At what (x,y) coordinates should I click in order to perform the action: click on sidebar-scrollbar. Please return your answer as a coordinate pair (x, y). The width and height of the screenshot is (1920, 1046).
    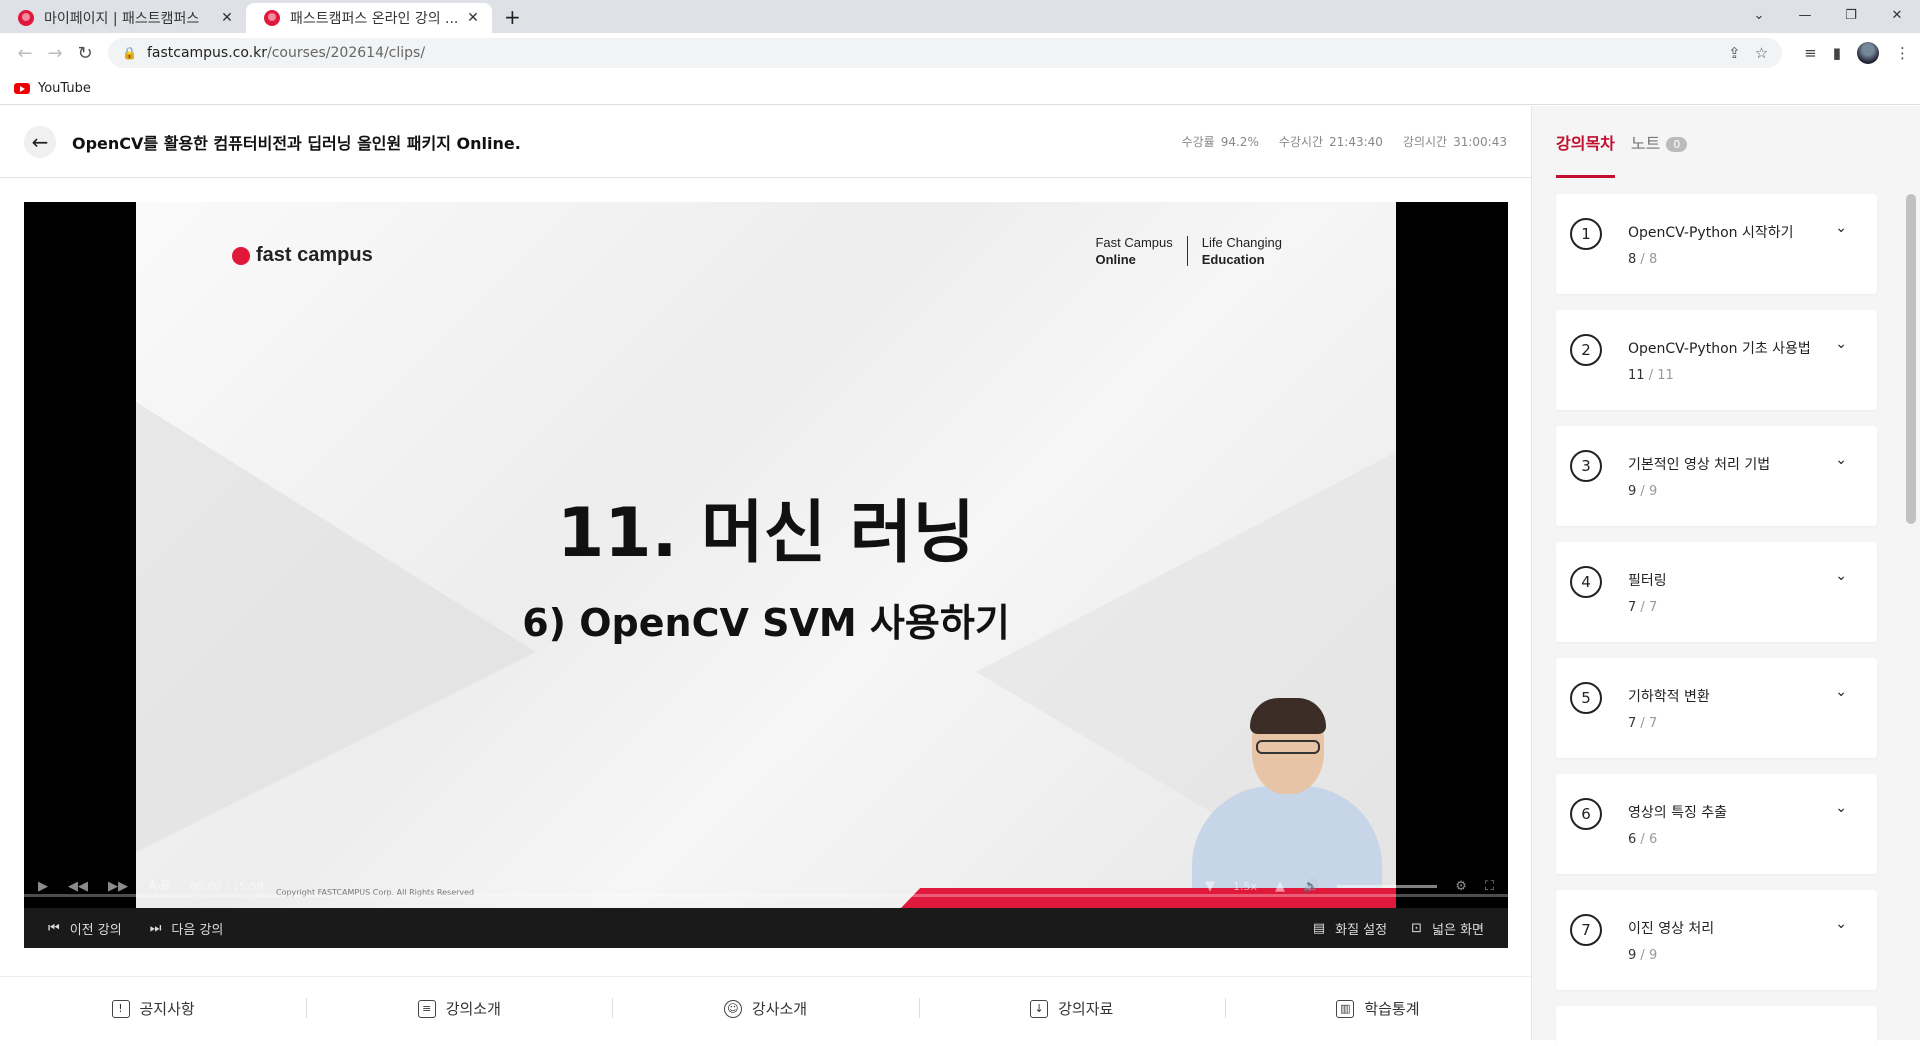
    Looking at the image, I should click on (1911, 359).